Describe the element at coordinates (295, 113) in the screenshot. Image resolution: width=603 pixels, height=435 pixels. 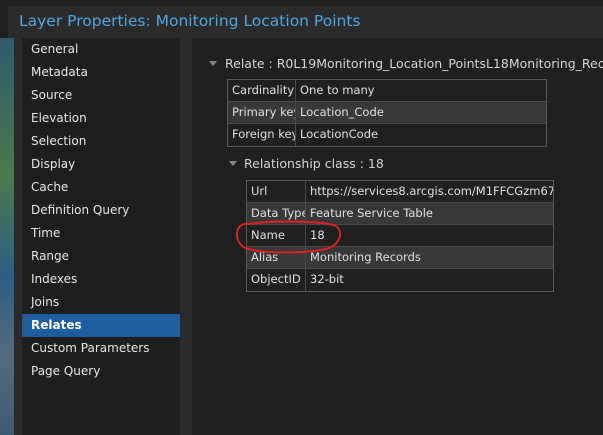
I see `column-divider` at that location.